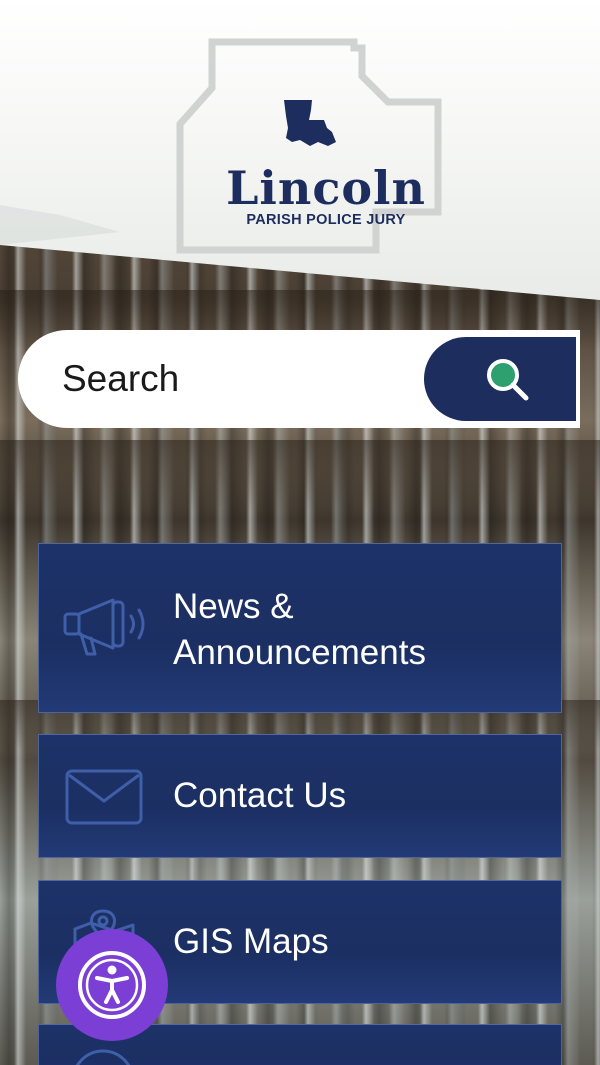 This screenshot has width=600, height=1065. I want to click on search-button, so click(500, 379).